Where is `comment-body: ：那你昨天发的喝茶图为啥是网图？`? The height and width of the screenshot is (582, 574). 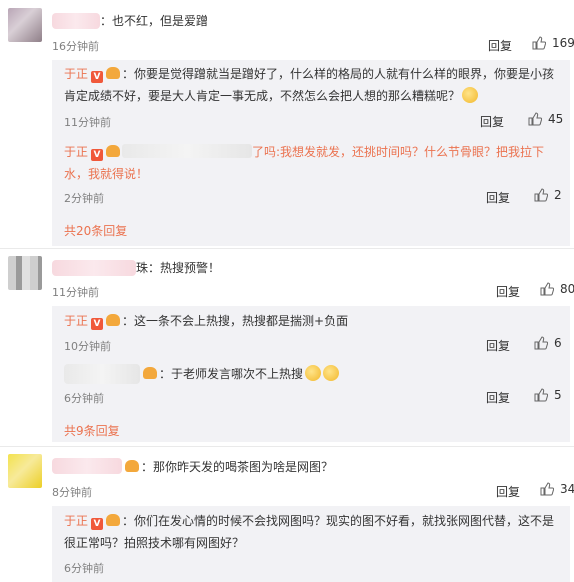 comment-body: ：那你昨天发的喝茶图为啥是网图？ is located at coordinates (237, 467).